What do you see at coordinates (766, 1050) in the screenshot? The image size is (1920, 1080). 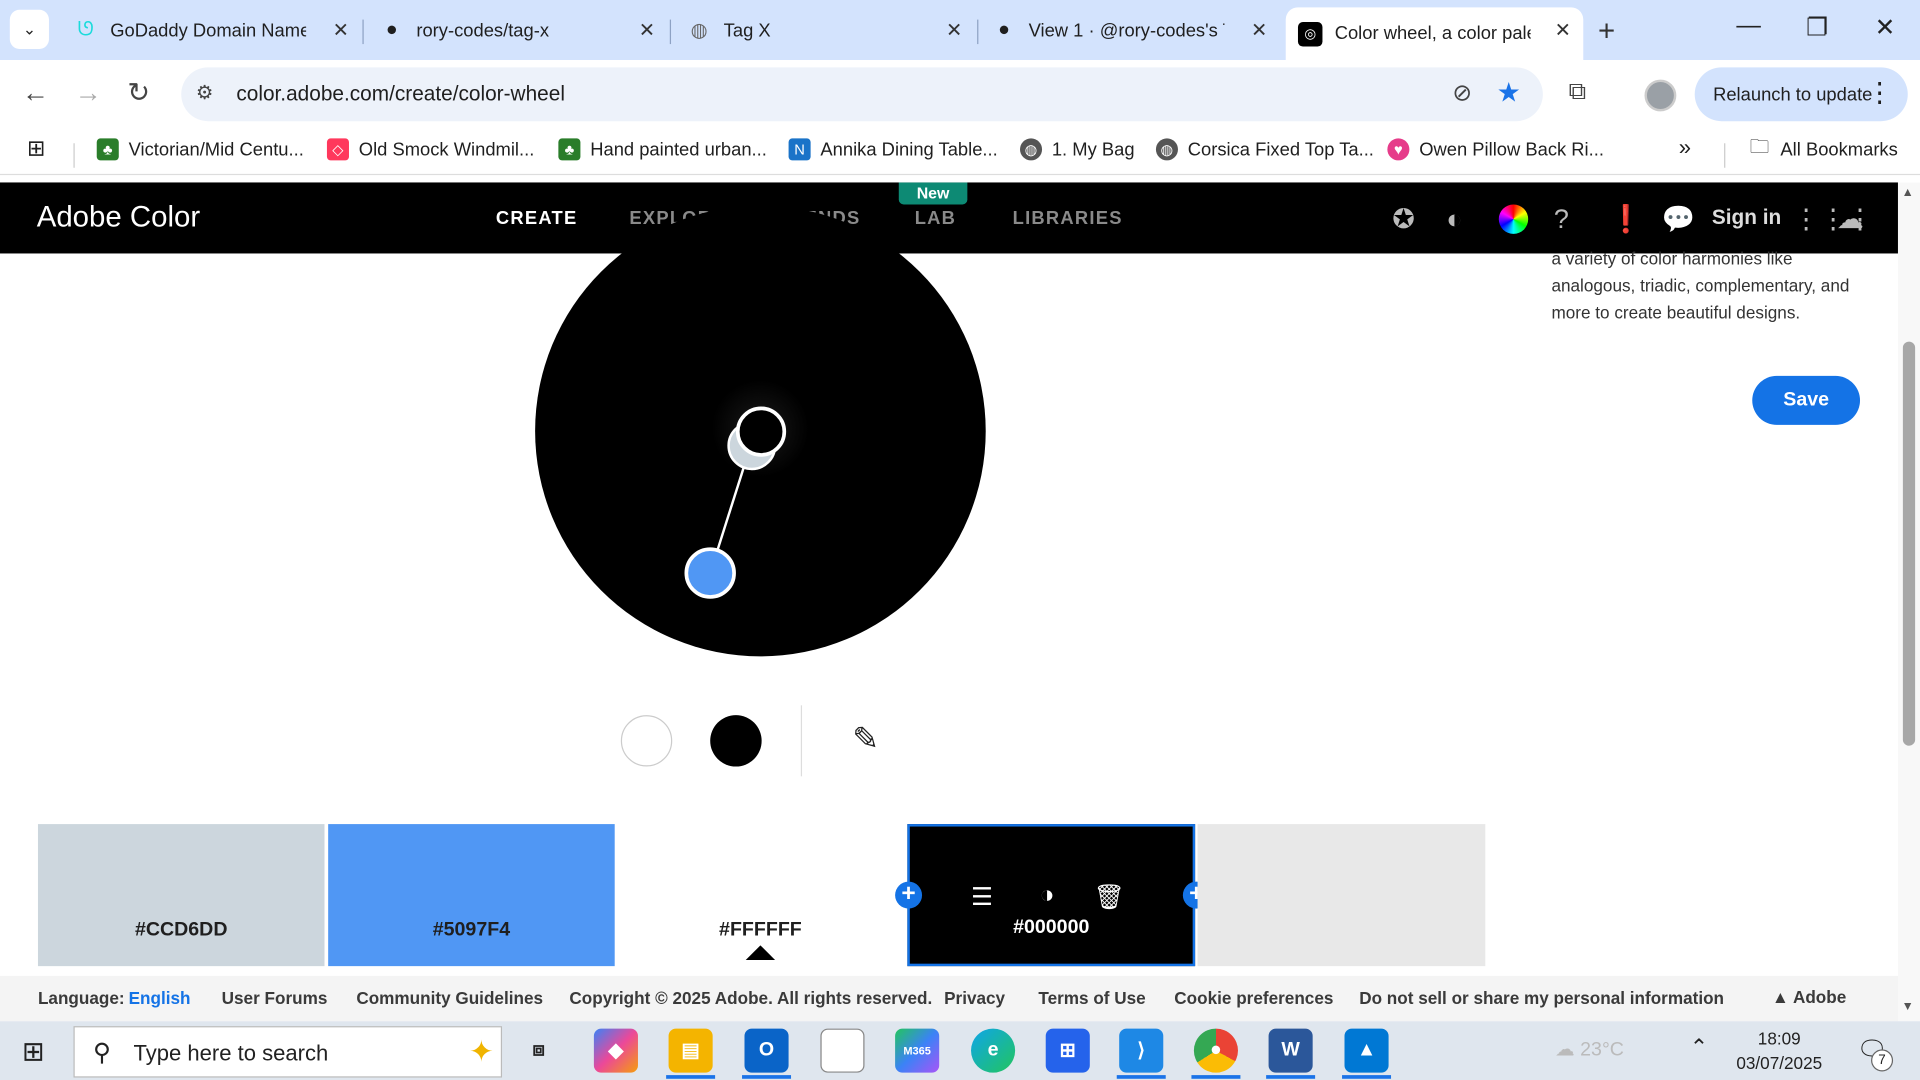 I see `outlook-icon: O` at bounding box center [766, 1050].